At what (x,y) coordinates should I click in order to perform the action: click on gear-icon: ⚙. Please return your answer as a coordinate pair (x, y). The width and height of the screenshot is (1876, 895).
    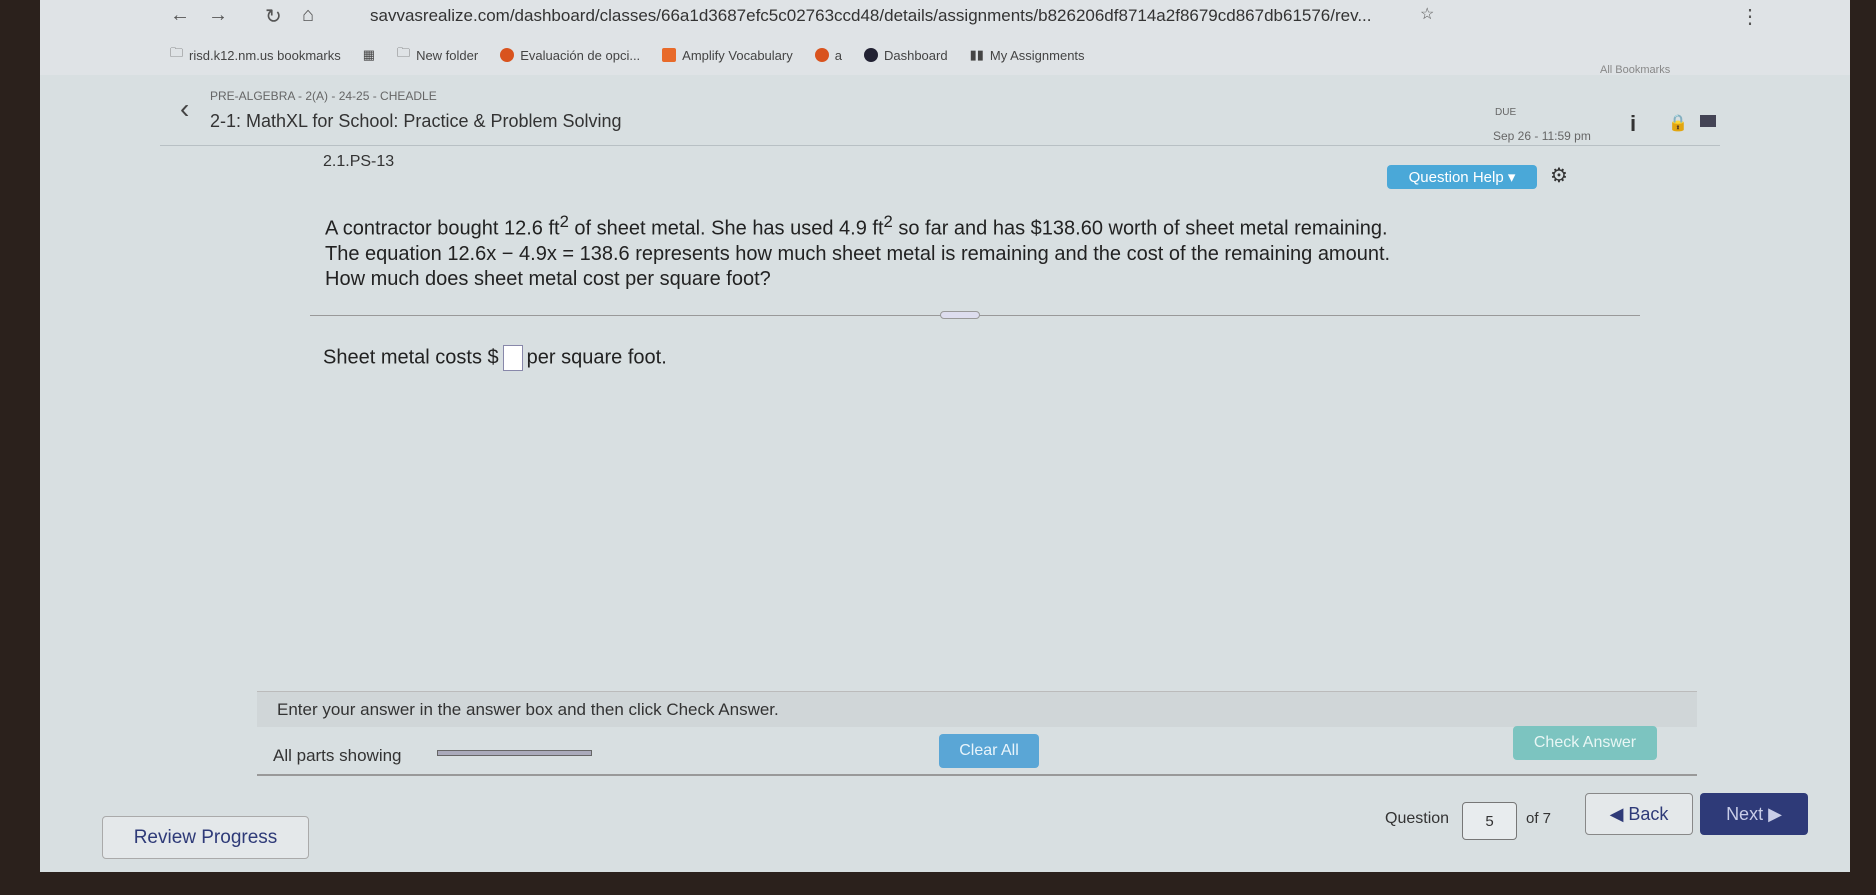
    Looking at the image, I should click on (1559, 175).